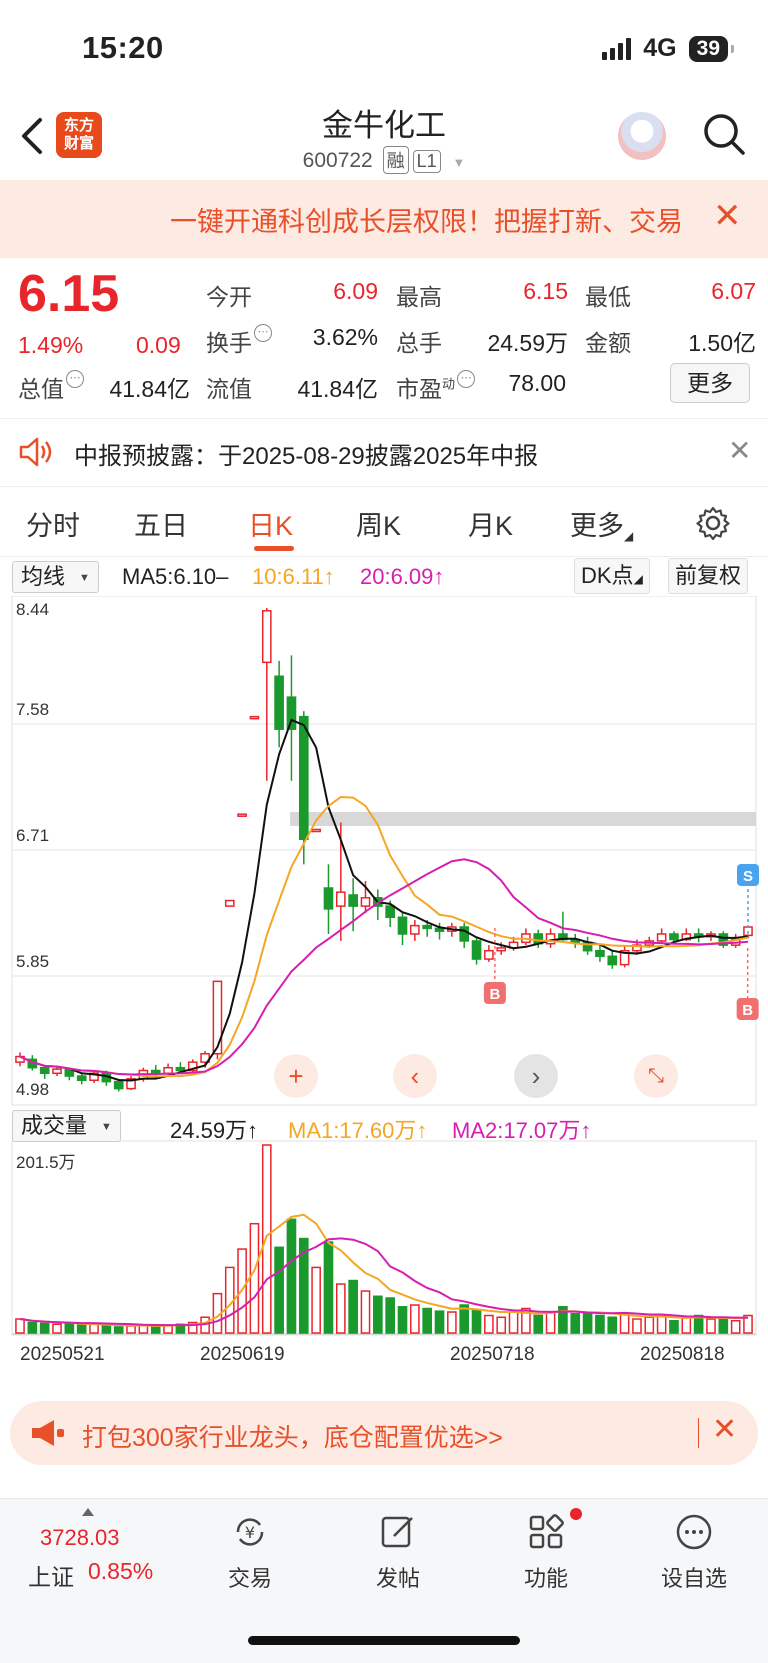 The image size is (768, 1663). I want to click on nav-trade: ¥ 交易, so click(250, 1552).